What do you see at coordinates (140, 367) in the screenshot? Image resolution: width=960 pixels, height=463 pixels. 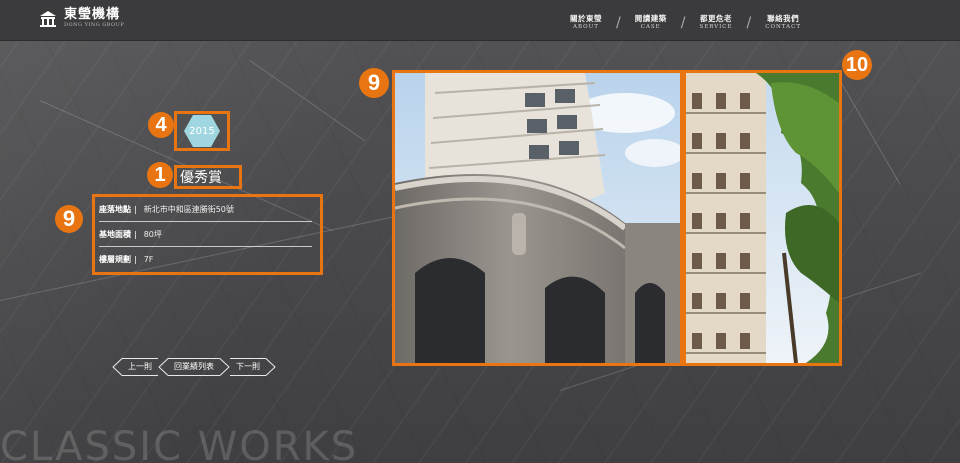 I see `prev-button: 上一則` at bounding box center [140, 367].